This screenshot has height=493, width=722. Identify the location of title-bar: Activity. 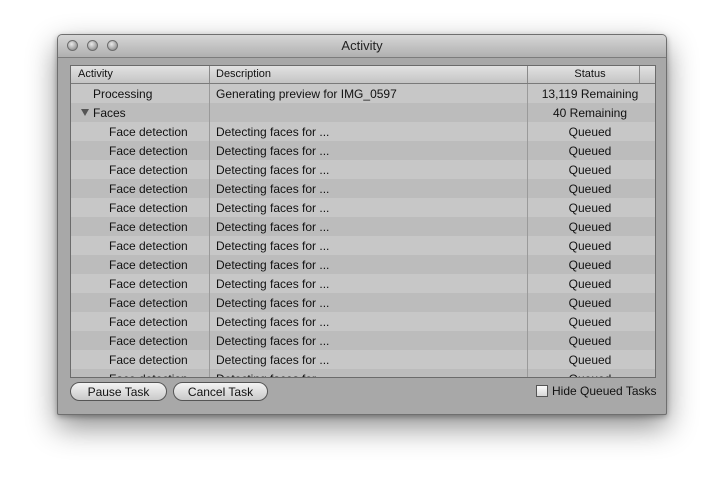
(362, 46).